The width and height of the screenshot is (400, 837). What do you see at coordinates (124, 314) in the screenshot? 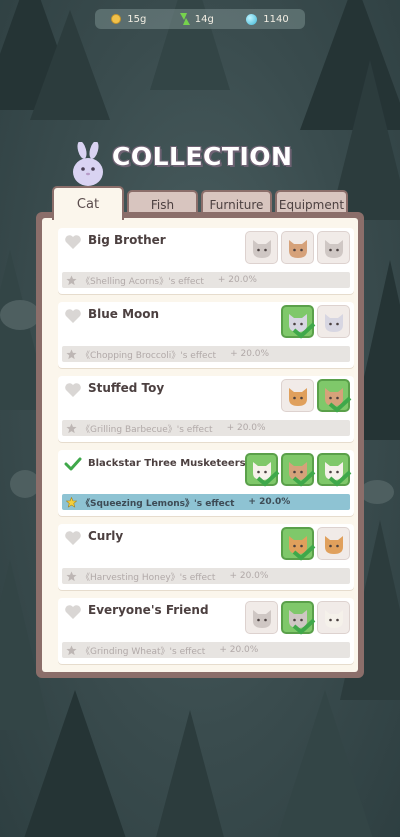
I see `collection-name: Blue Moon` at bounding box center [124, 314].